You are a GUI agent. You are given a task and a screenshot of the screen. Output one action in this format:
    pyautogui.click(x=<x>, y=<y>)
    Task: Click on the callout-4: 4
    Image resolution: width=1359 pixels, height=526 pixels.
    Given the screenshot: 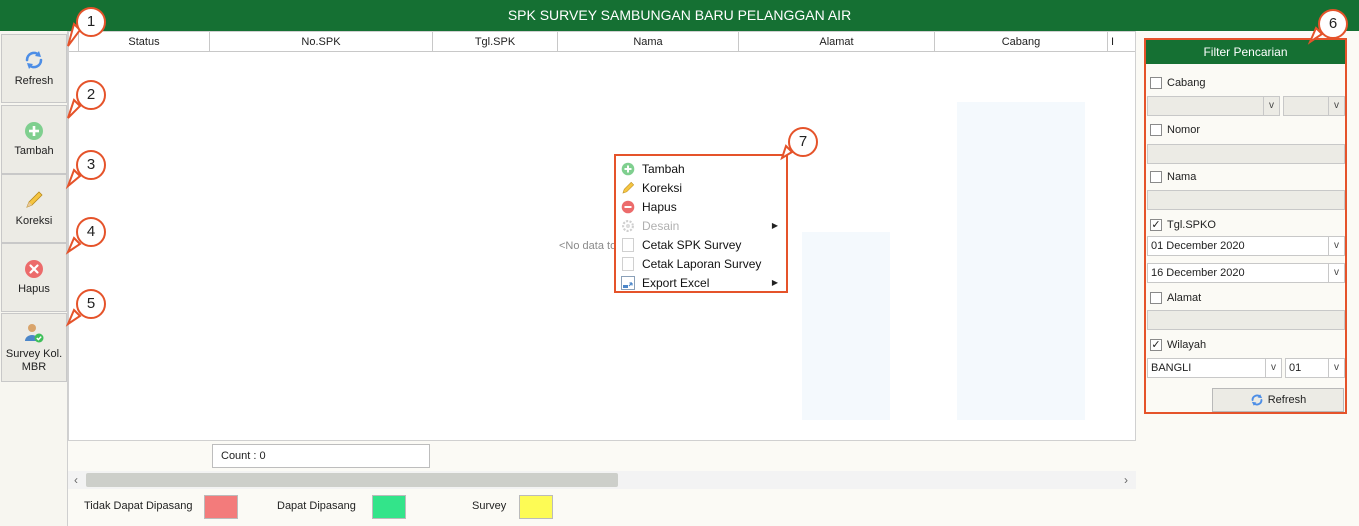 What is the action you would take?
    pyautogui.click(x=91, y=232)
    